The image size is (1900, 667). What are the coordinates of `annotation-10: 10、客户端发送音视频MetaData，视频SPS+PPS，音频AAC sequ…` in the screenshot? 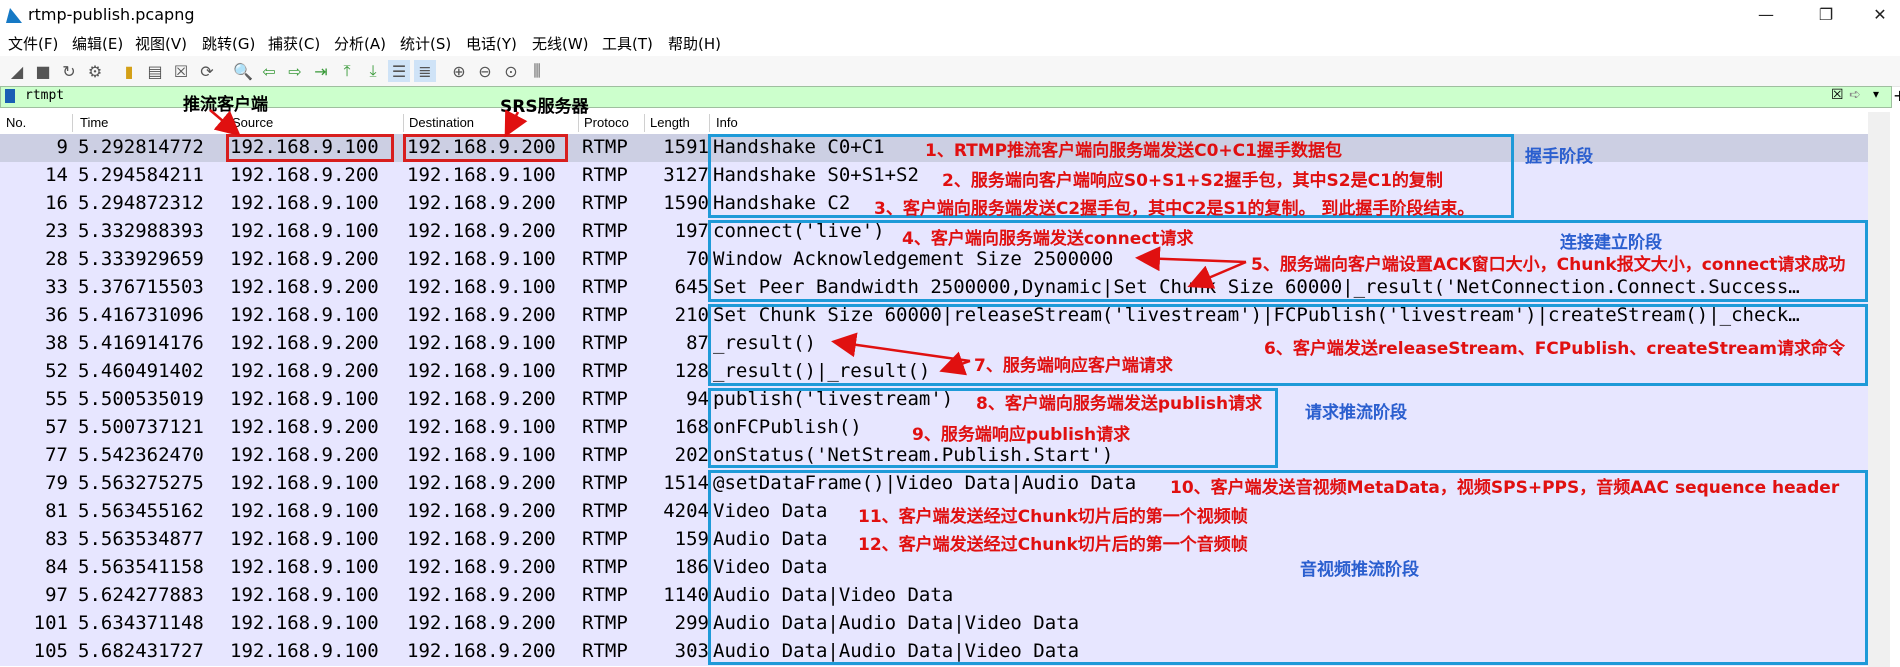 It's located at (1505, 488).